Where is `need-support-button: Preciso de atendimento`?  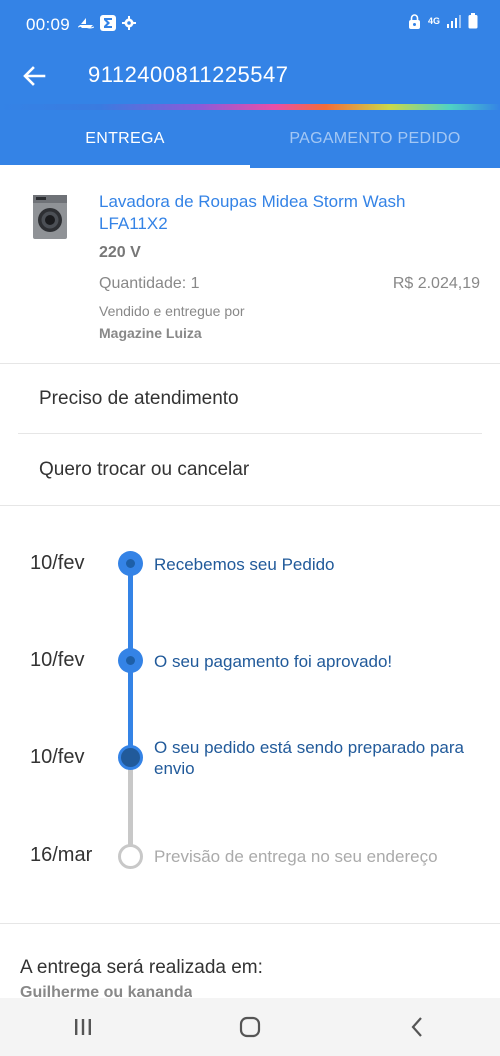 need-support-button: Preciso de atendimento is located at coordinates (250, 399).